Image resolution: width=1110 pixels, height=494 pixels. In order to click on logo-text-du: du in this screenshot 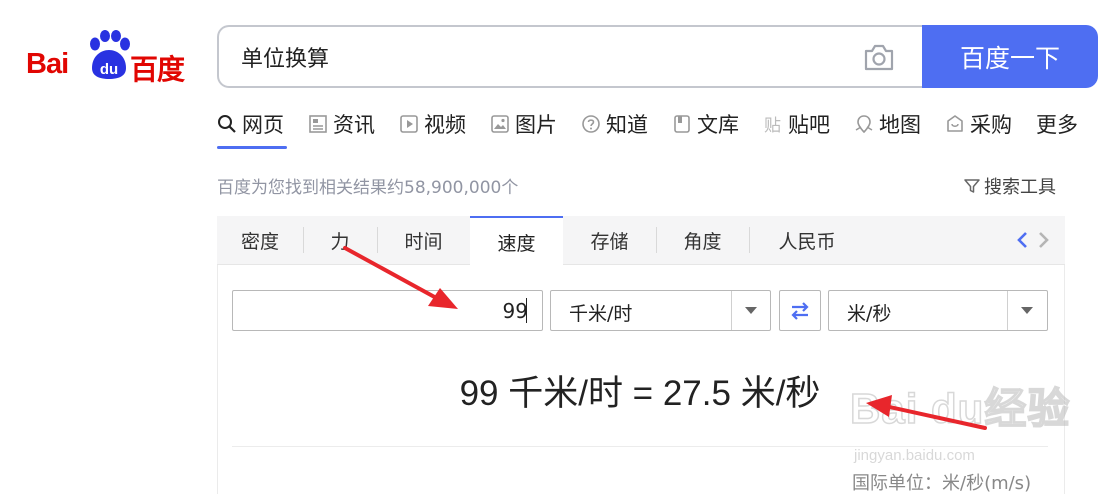, I will do `click(109, 69)`.